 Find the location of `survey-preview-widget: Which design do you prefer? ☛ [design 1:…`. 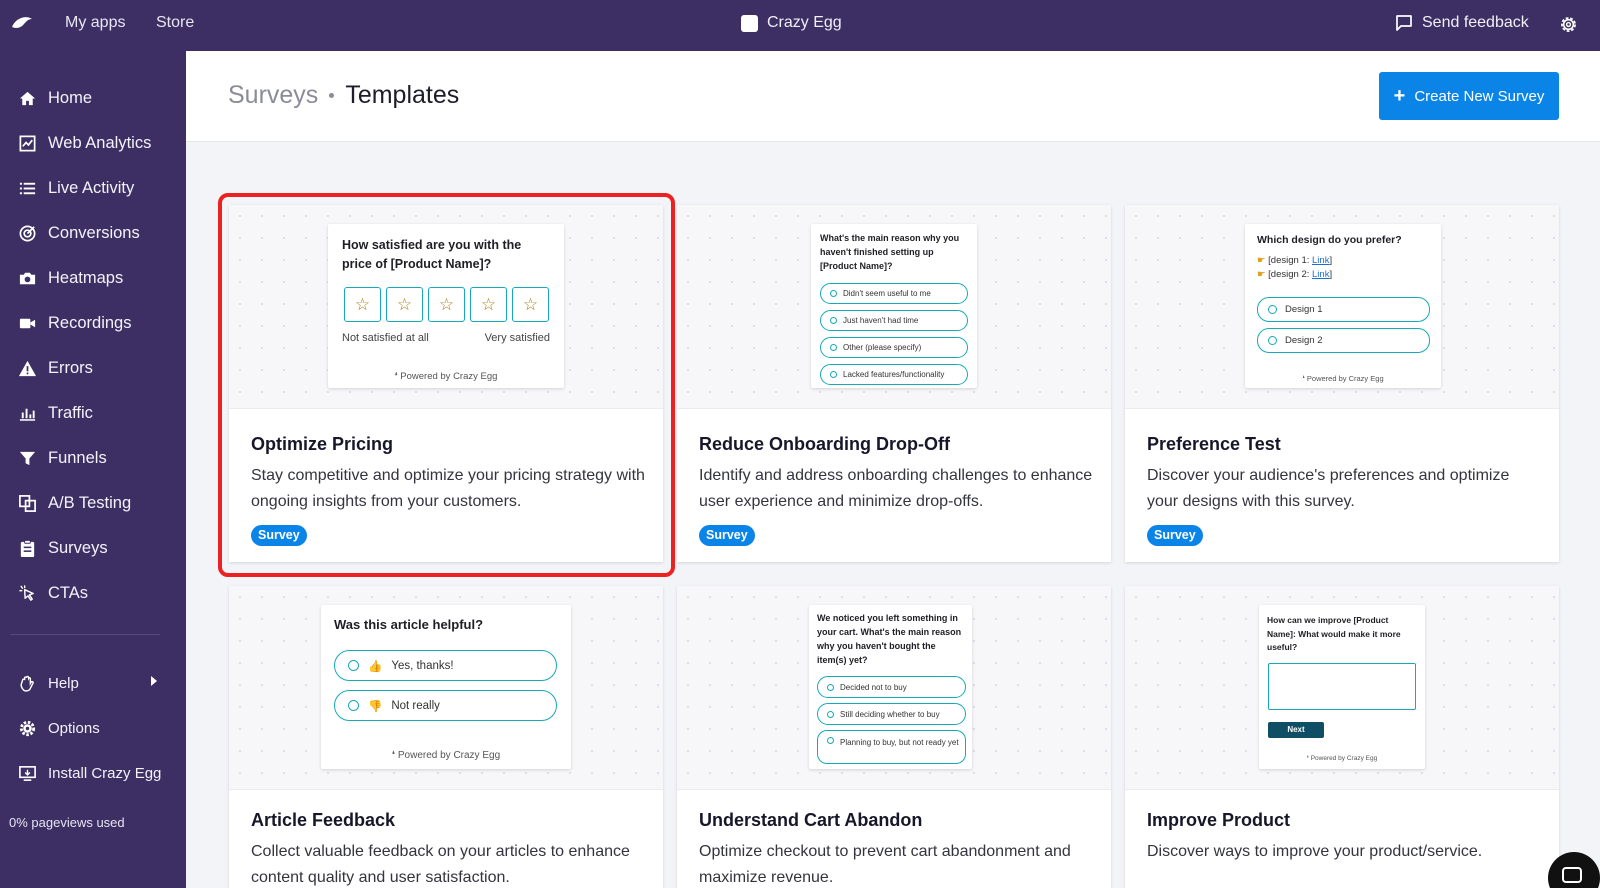

survey-preview-widget: Which design do you prefer? ☛ [design 1:… is located at coordinates (1343, 306).